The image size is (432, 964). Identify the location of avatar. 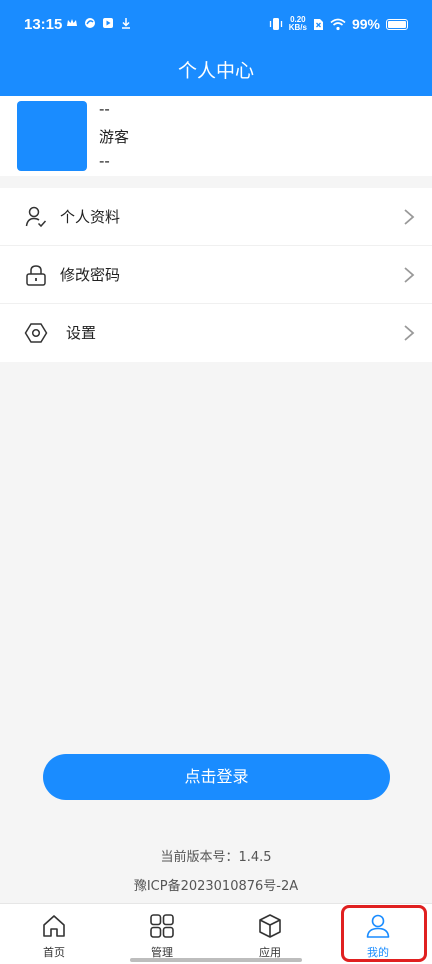
(52, 136).